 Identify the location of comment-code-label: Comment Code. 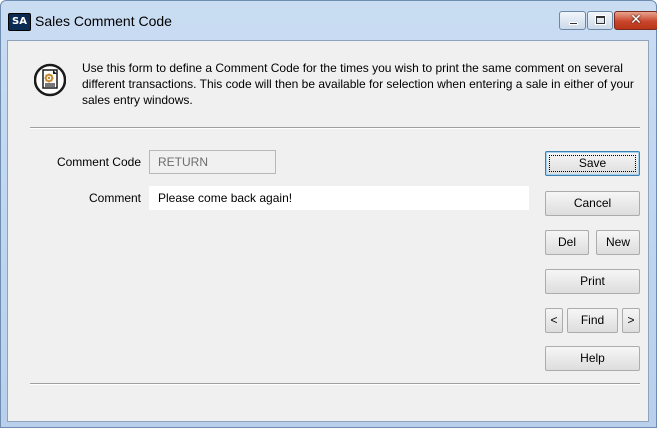
(98, 162).